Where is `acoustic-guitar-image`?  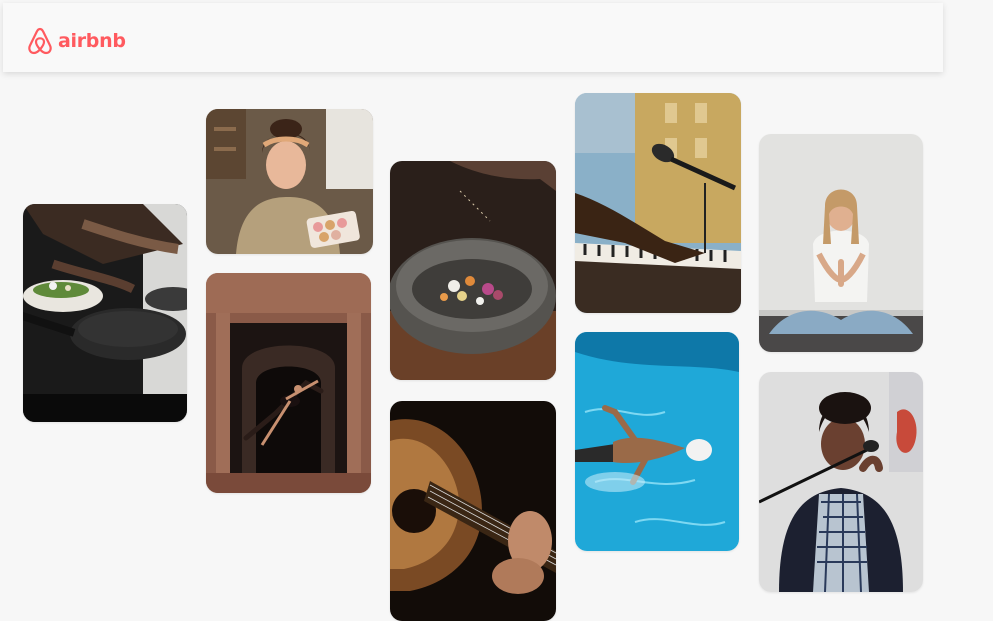 acoustic-guitar-image is located at coordinates (473, 511).